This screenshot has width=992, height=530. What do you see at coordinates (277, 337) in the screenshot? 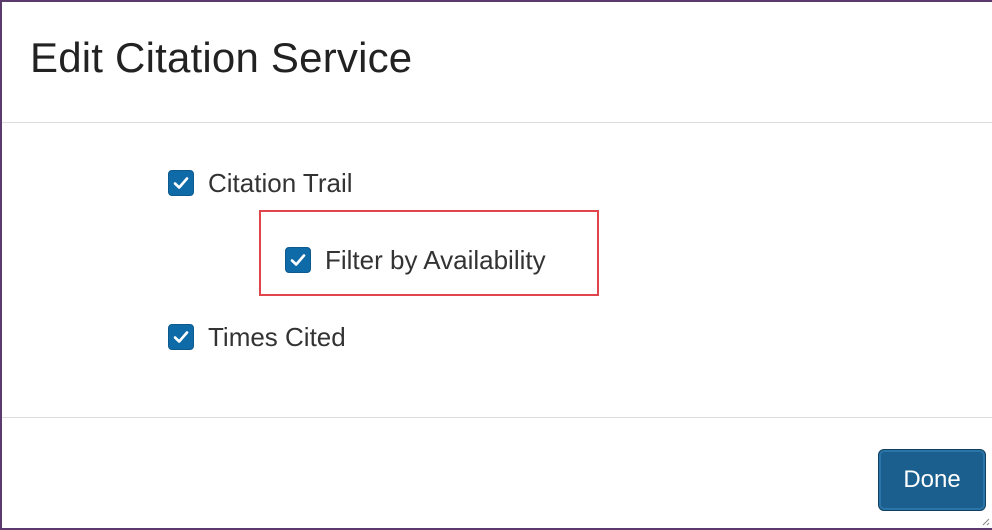
I see `times-cited-label: Times Cited` at bounding box center [277, 337].